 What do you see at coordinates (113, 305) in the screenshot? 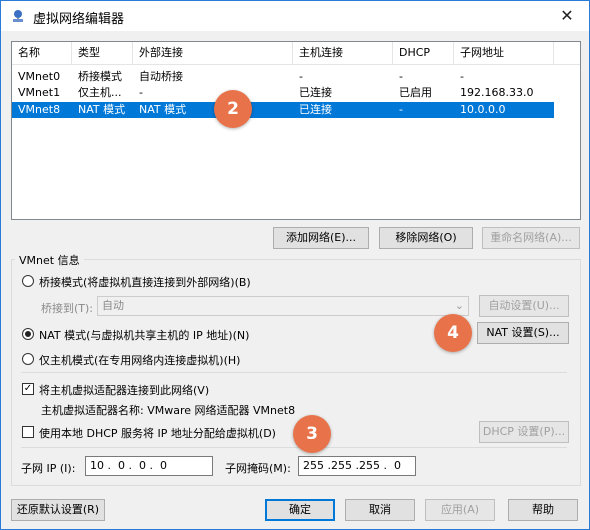
I see `bridge-to-value: 自动` at bounding box center [113, 305].